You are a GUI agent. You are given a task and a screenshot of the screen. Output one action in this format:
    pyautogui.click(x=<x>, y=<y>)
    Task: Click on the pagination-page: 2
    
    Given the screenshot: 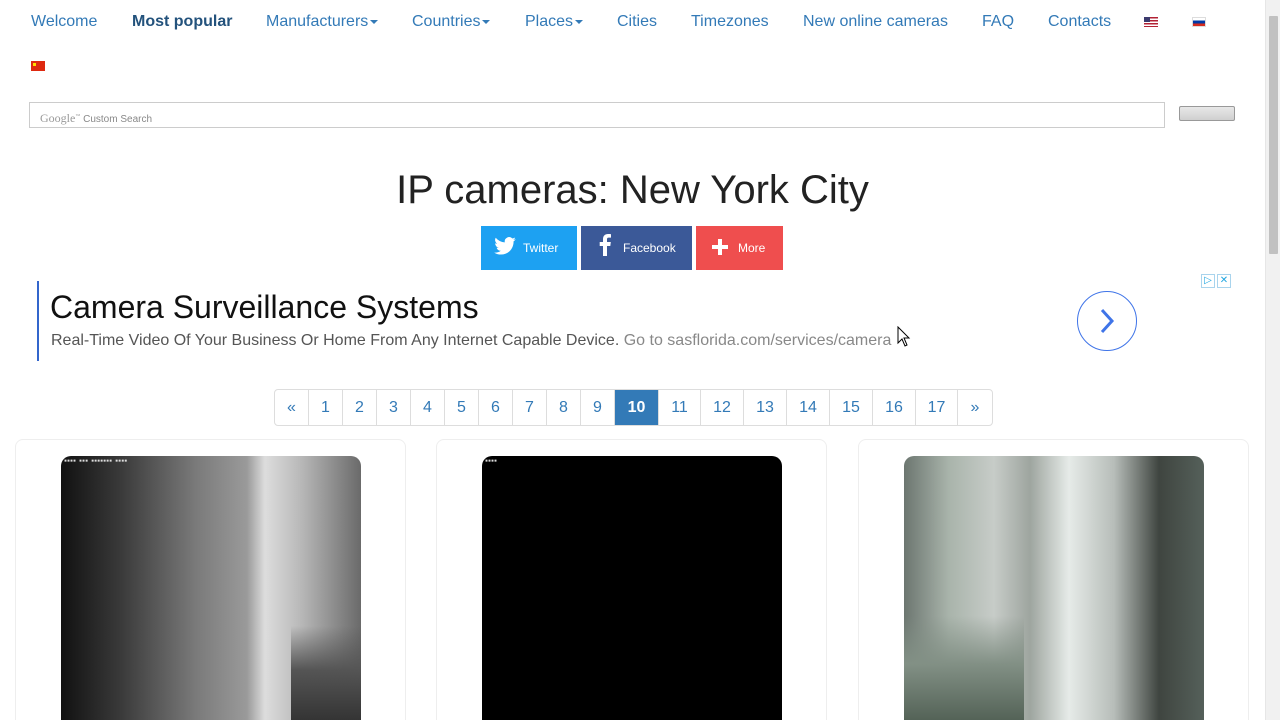 What is the action you would take?
    pyautogui.click(x=360, y=407)
    